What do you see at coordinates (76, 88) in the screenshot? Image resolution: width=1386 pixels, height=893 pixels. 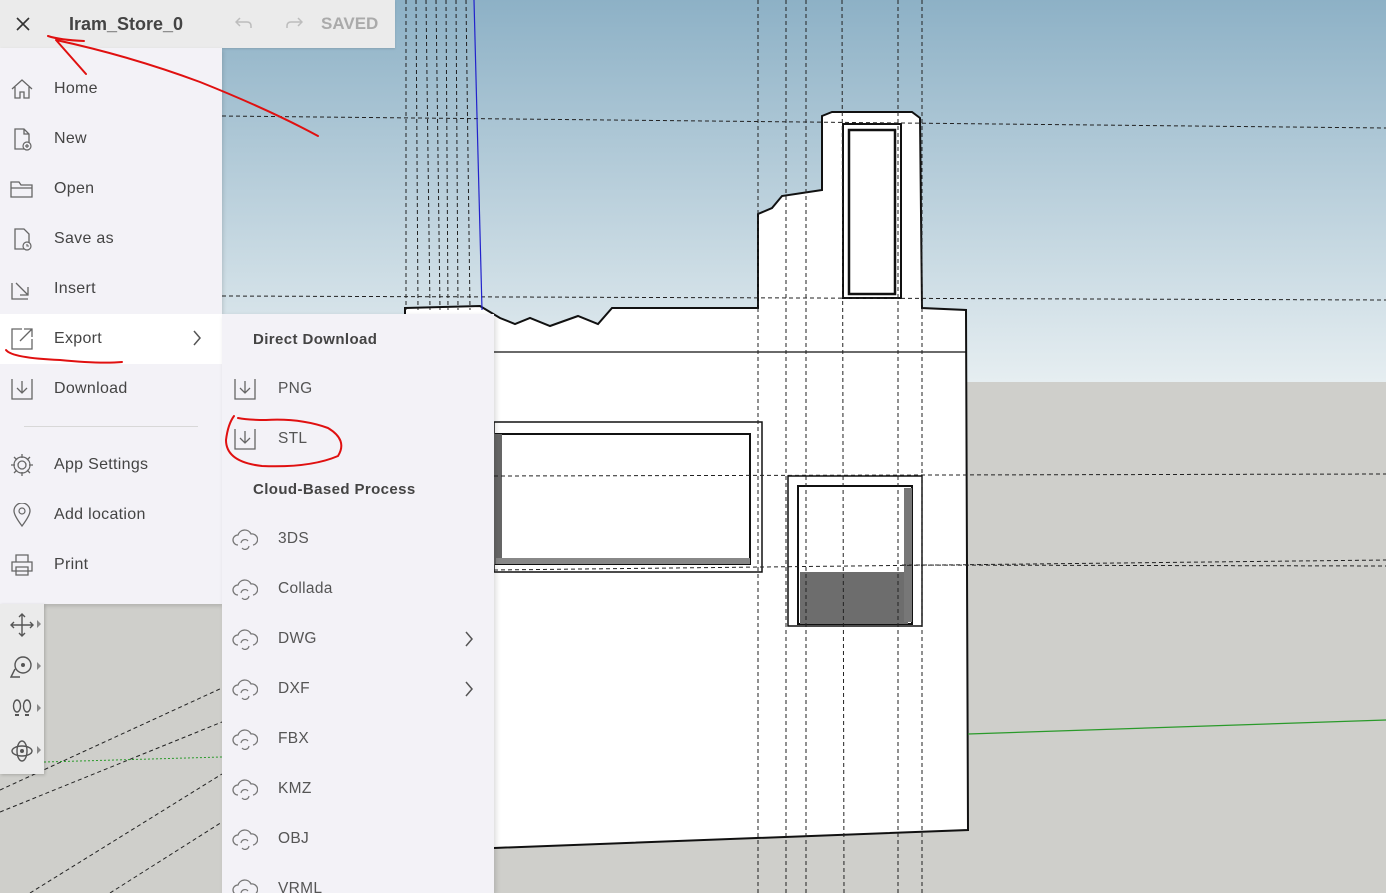 I see `menu-item-label: Home` at bounding box center [76, 88].